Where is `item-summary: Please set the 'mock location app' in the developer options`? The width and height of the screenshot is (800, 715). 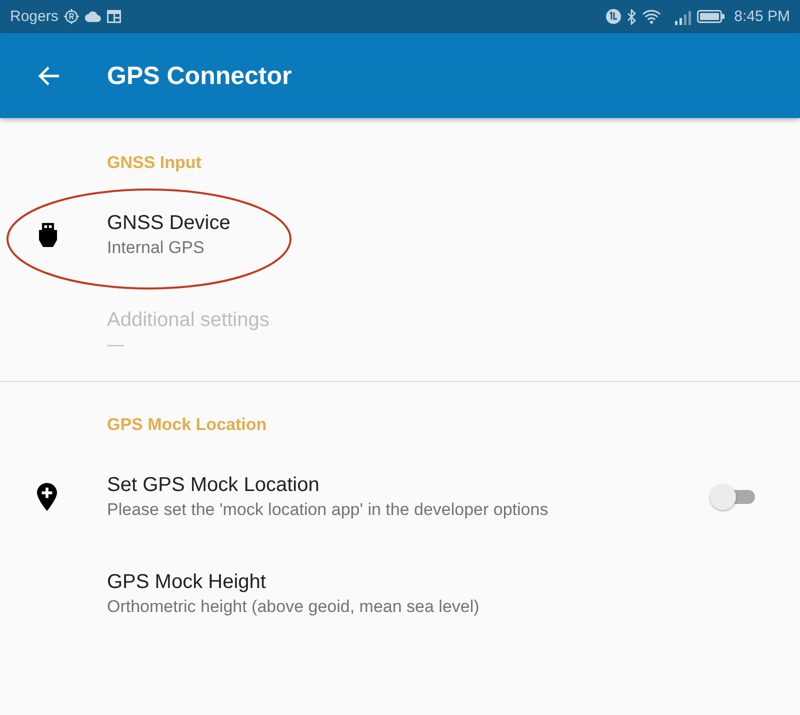
item-summary: Please set the 'mock location app' in the developer options is located at coordinates (327, 510).